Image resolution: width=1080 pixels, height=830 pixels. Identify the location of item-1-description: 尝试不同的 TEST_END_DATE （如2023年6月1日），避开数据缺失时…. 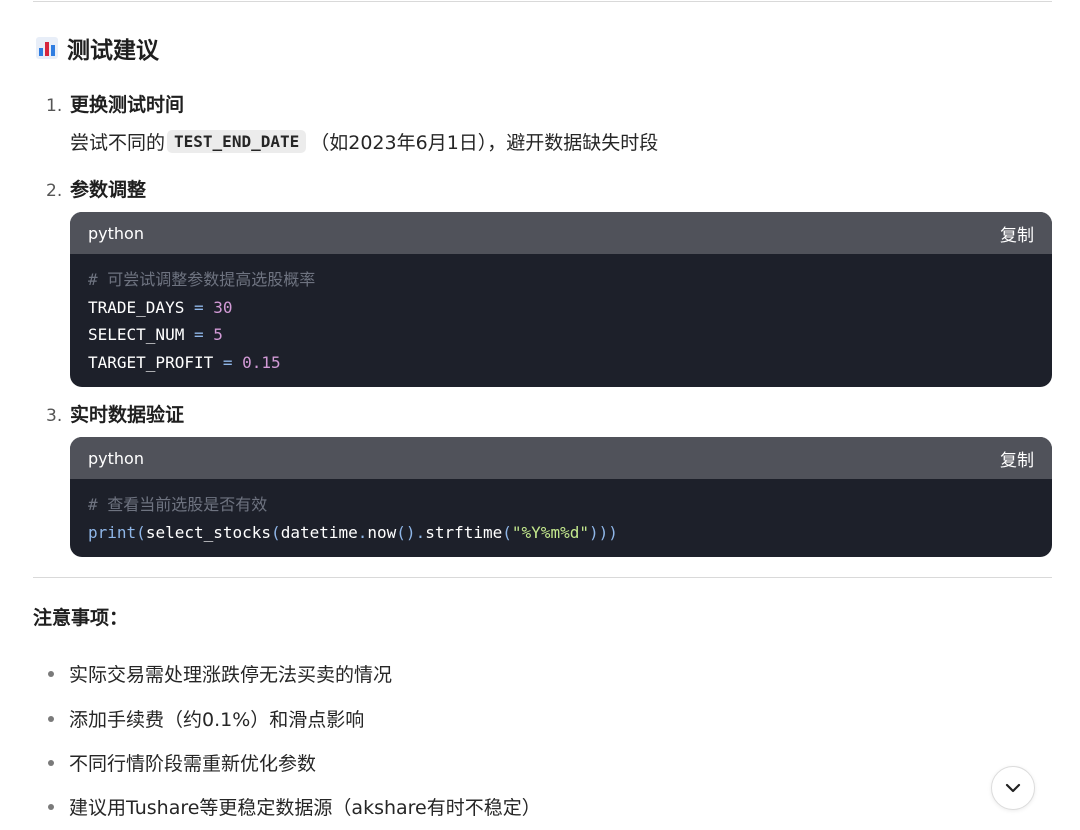
(364, 141).